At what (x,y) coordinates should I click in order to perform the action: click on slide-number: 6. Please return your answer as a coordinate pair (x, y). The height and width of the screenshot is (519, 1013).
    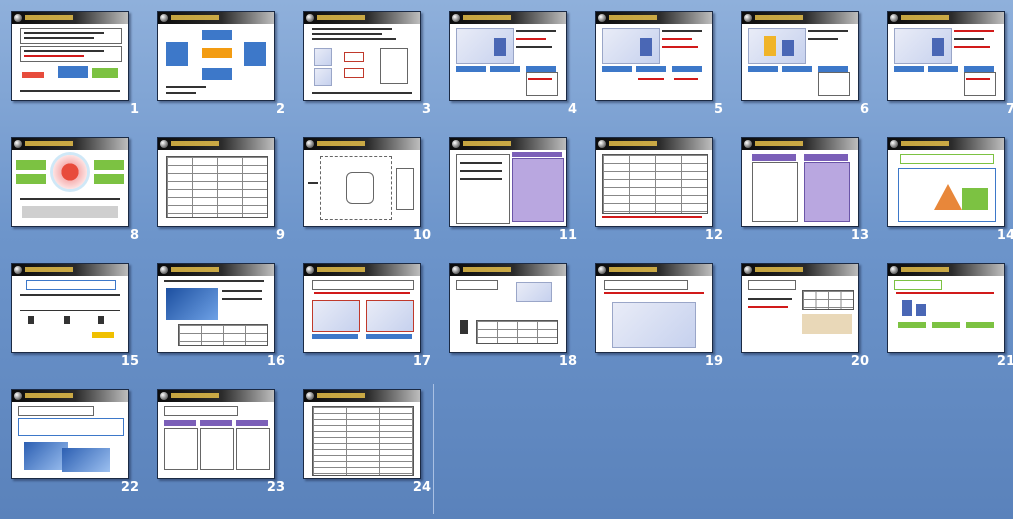
    Looking at the image, I should click on (864, 109).